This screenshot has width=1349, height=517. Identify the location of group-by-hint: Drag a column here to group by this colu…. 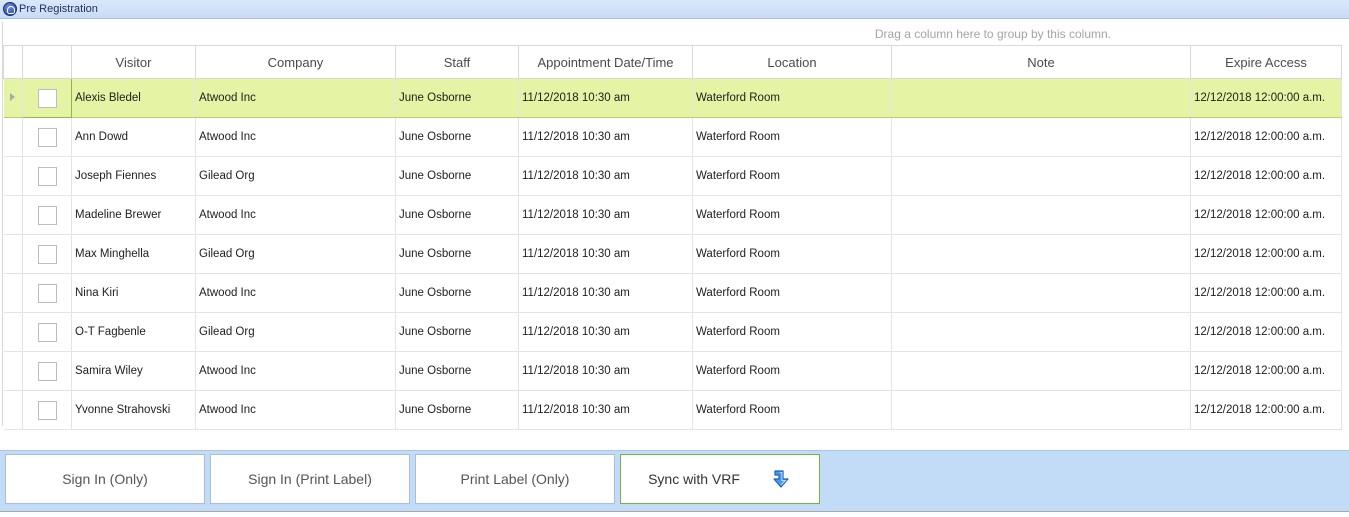
(993, 34).